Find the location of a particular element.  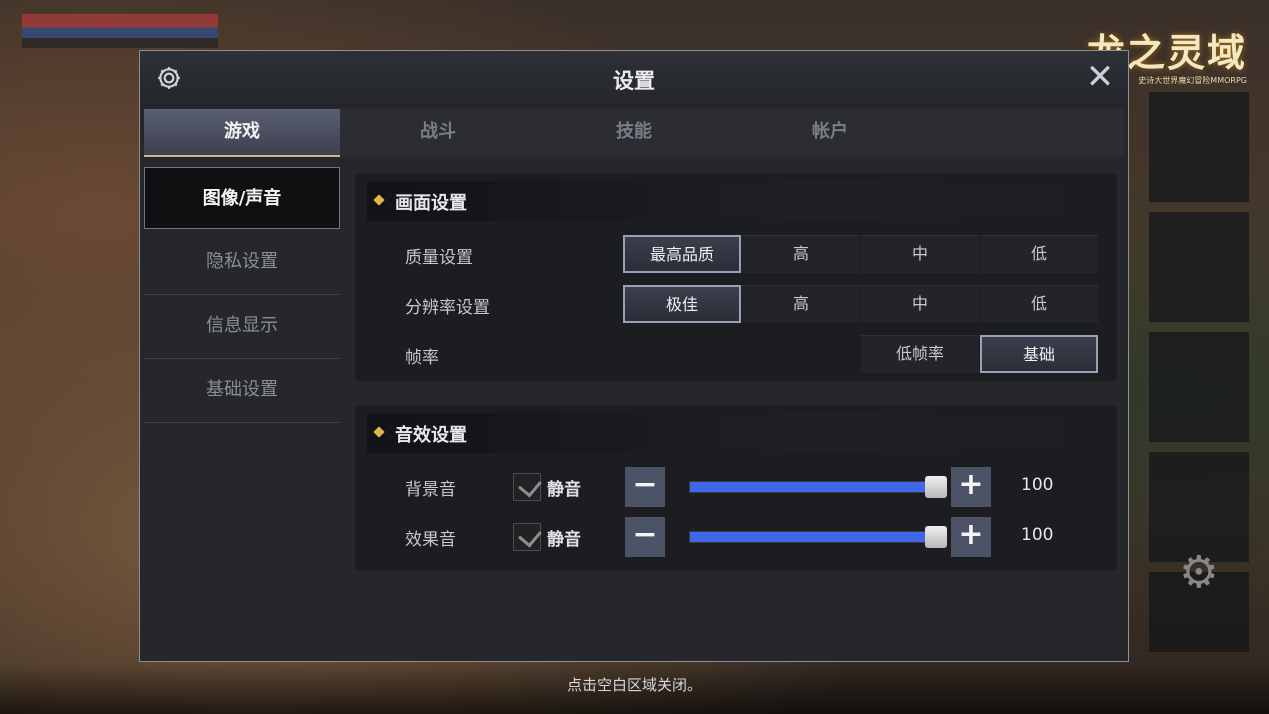

sfx-volume-value: 100 is located at coordinates (1037, 535).